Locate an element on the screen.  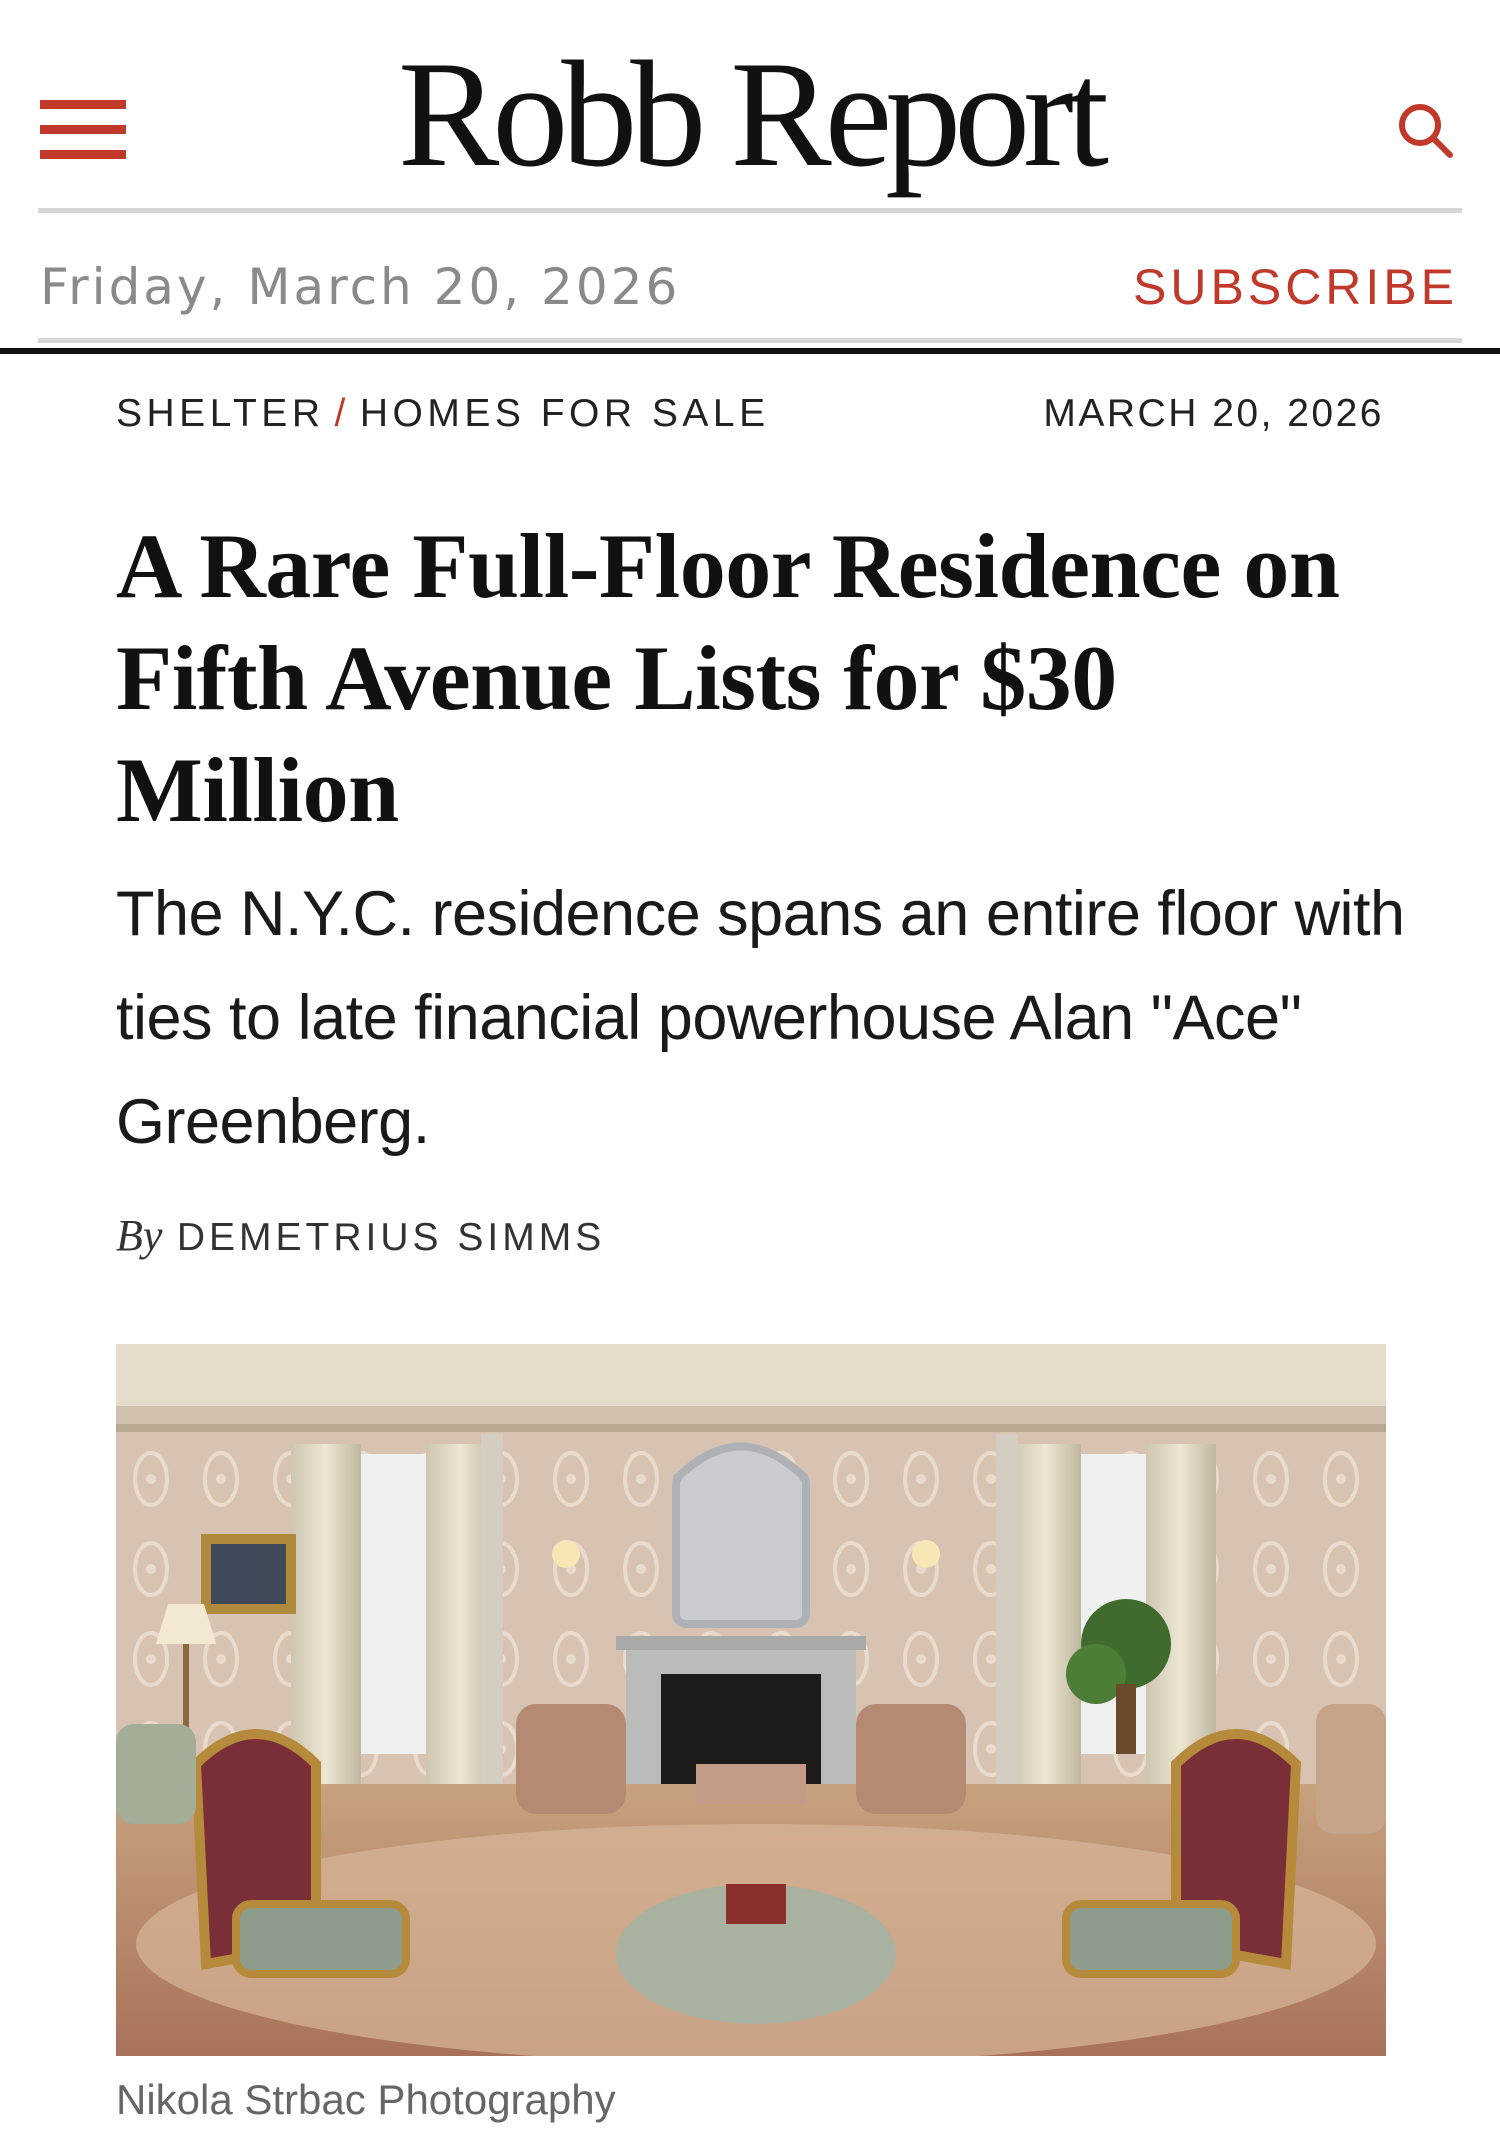
image-caption: Nikola Strbac Photography is located at coordinates (366, 2099).